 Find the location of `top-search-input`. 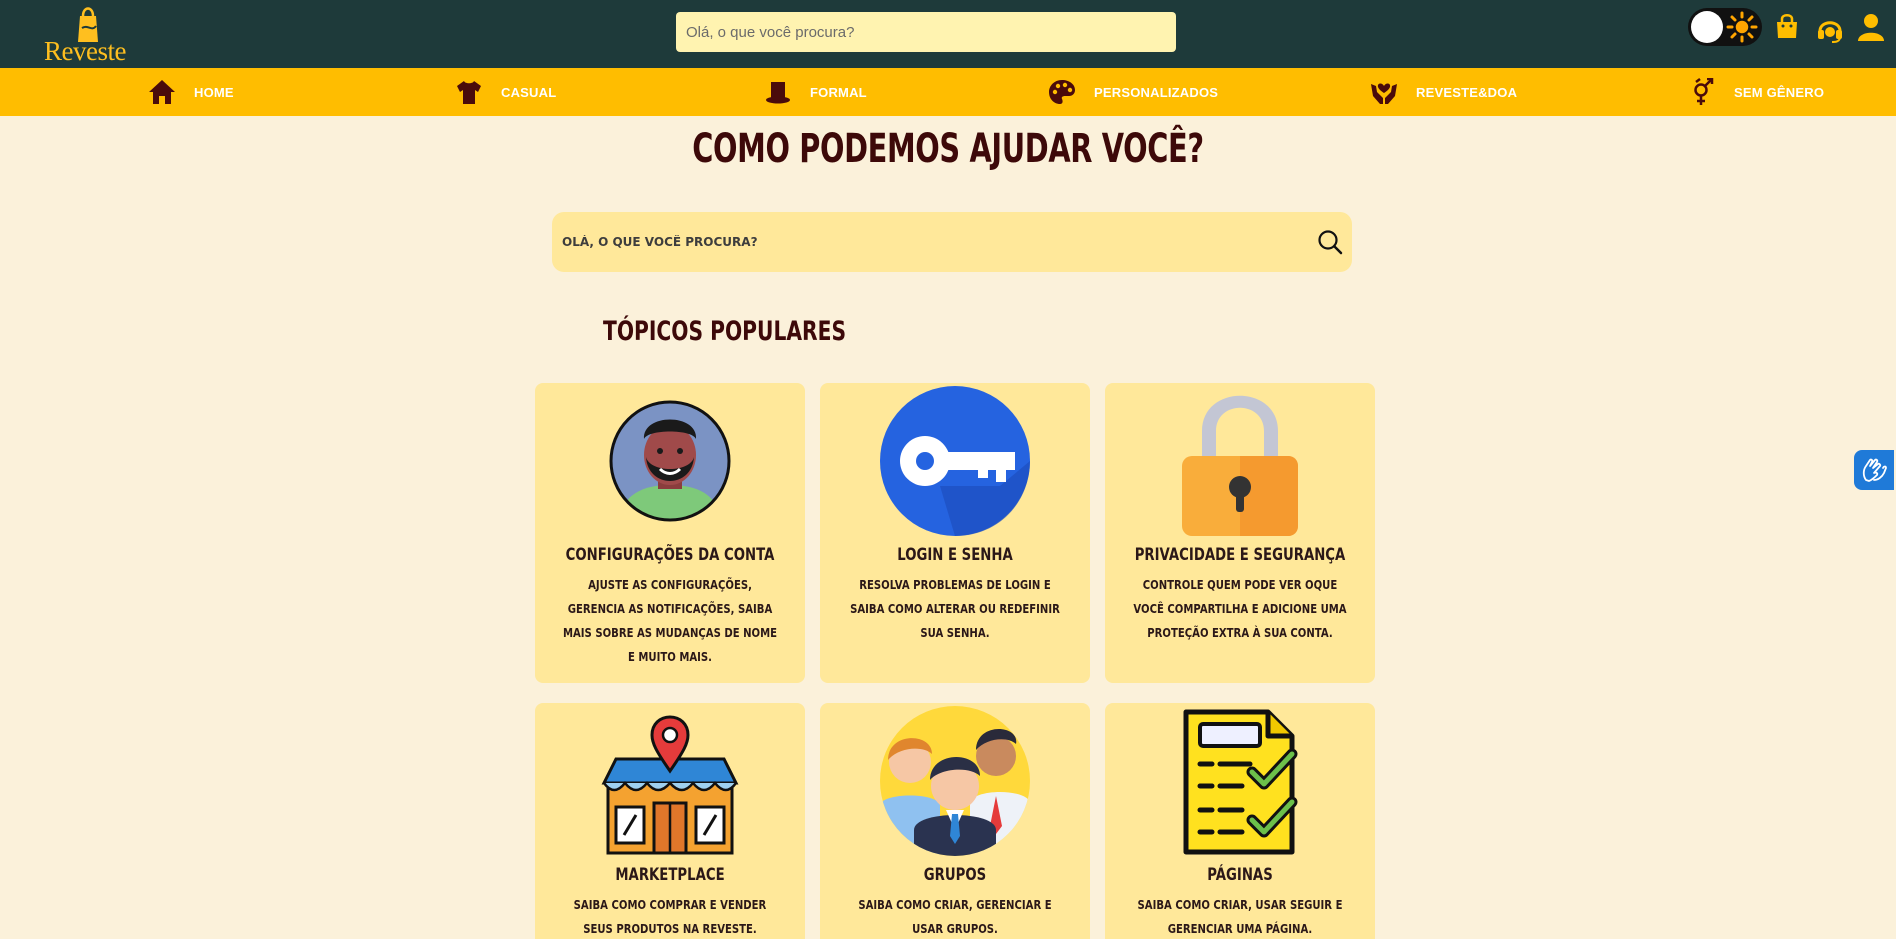

top-search-input is located at coordinates (926, 32).